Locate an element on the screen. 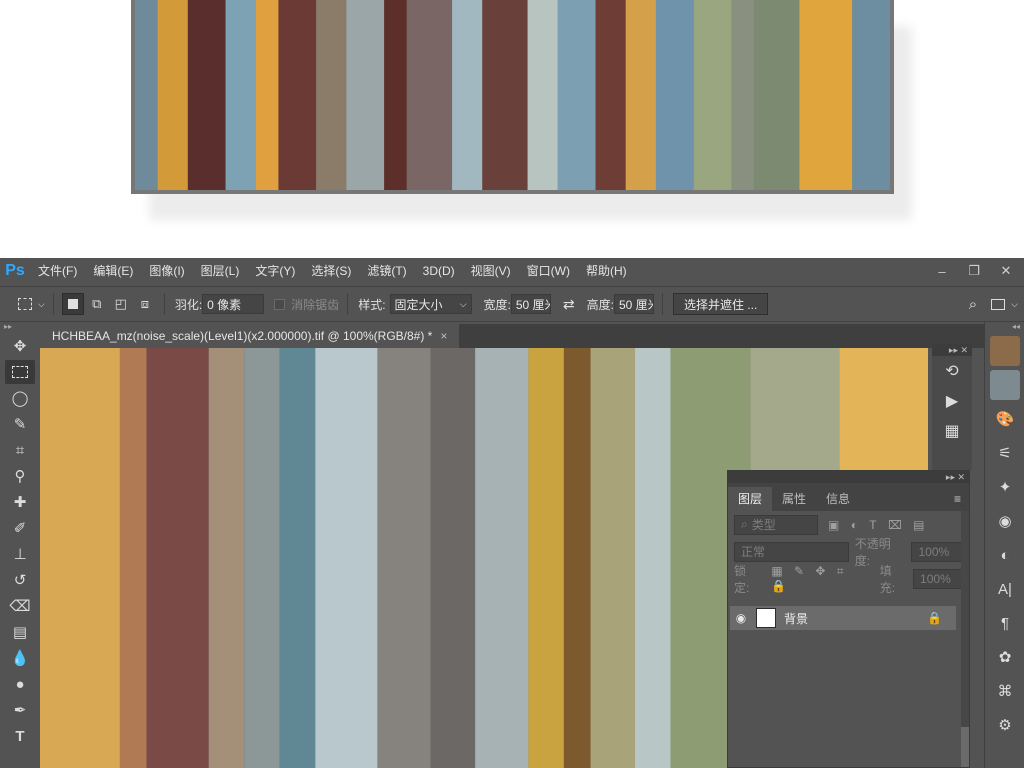 This screenshot has height=768, width=1024. swap-button: ⇄ is located at coordinates (569, 304).